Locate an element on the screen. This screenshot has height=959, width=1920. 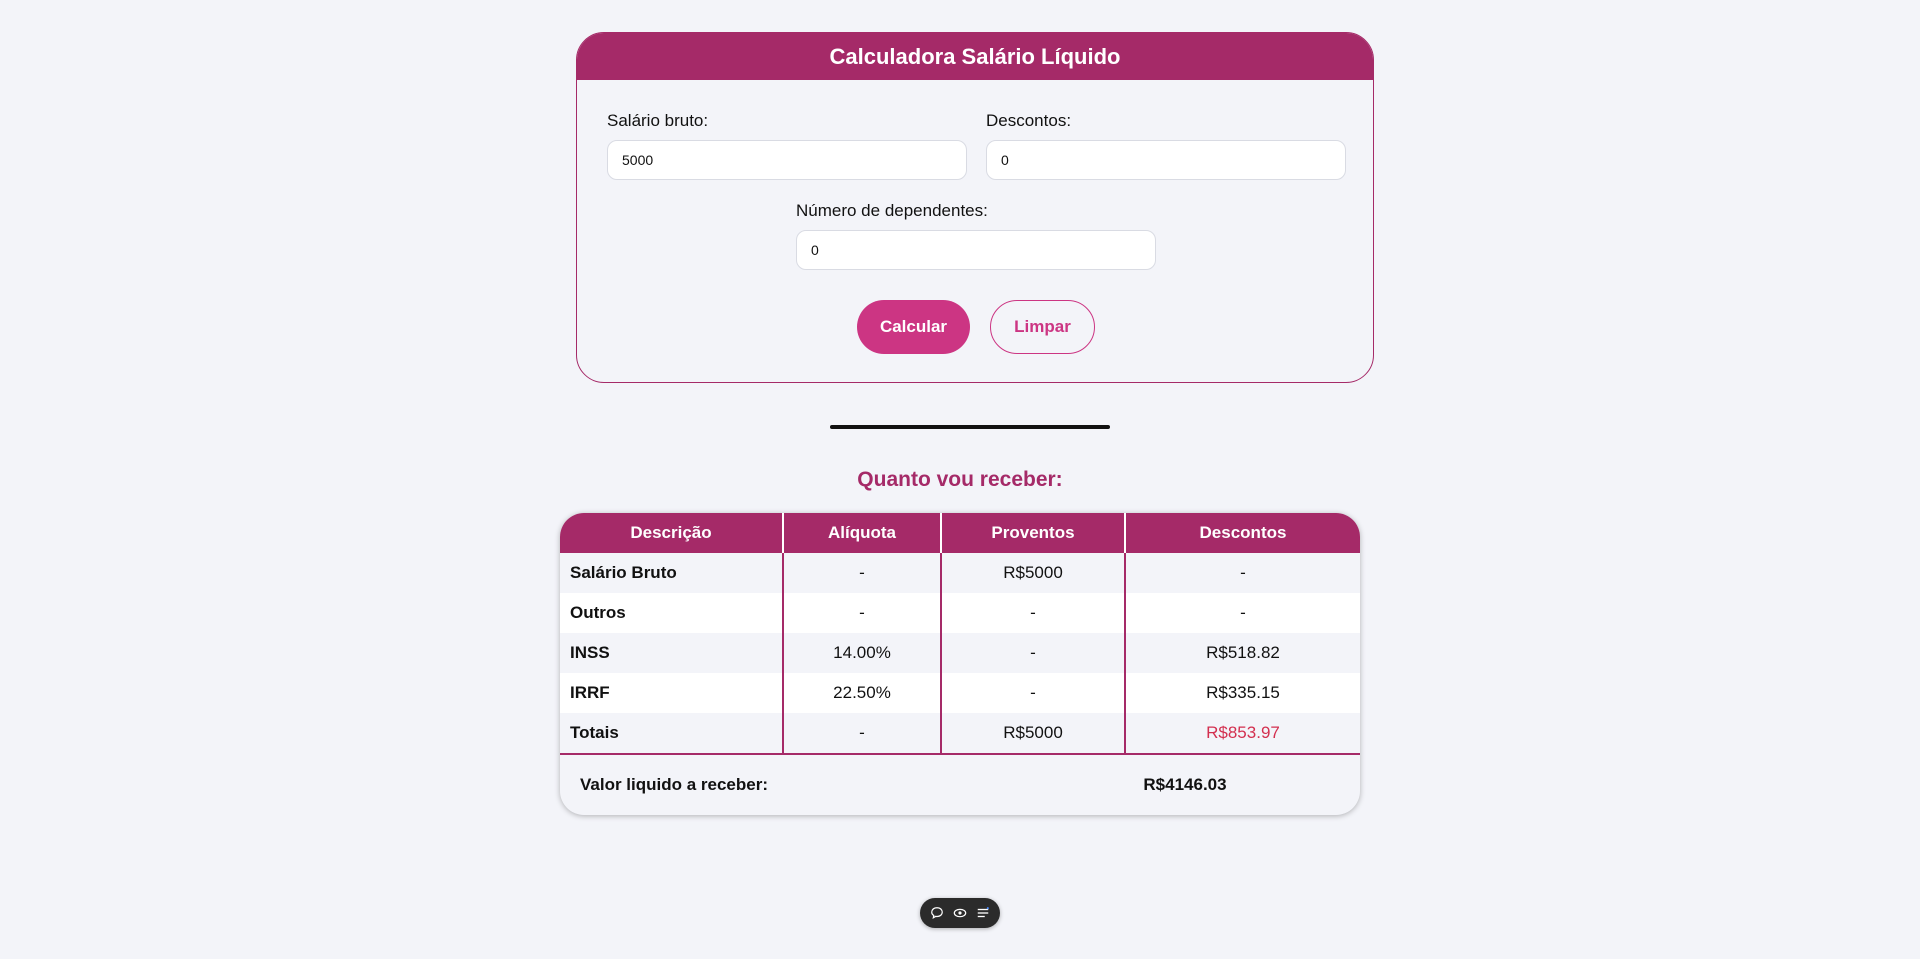
net-salary-row: Valor liquido a receber: R$4146.03 is located at coordinates (960, 785).